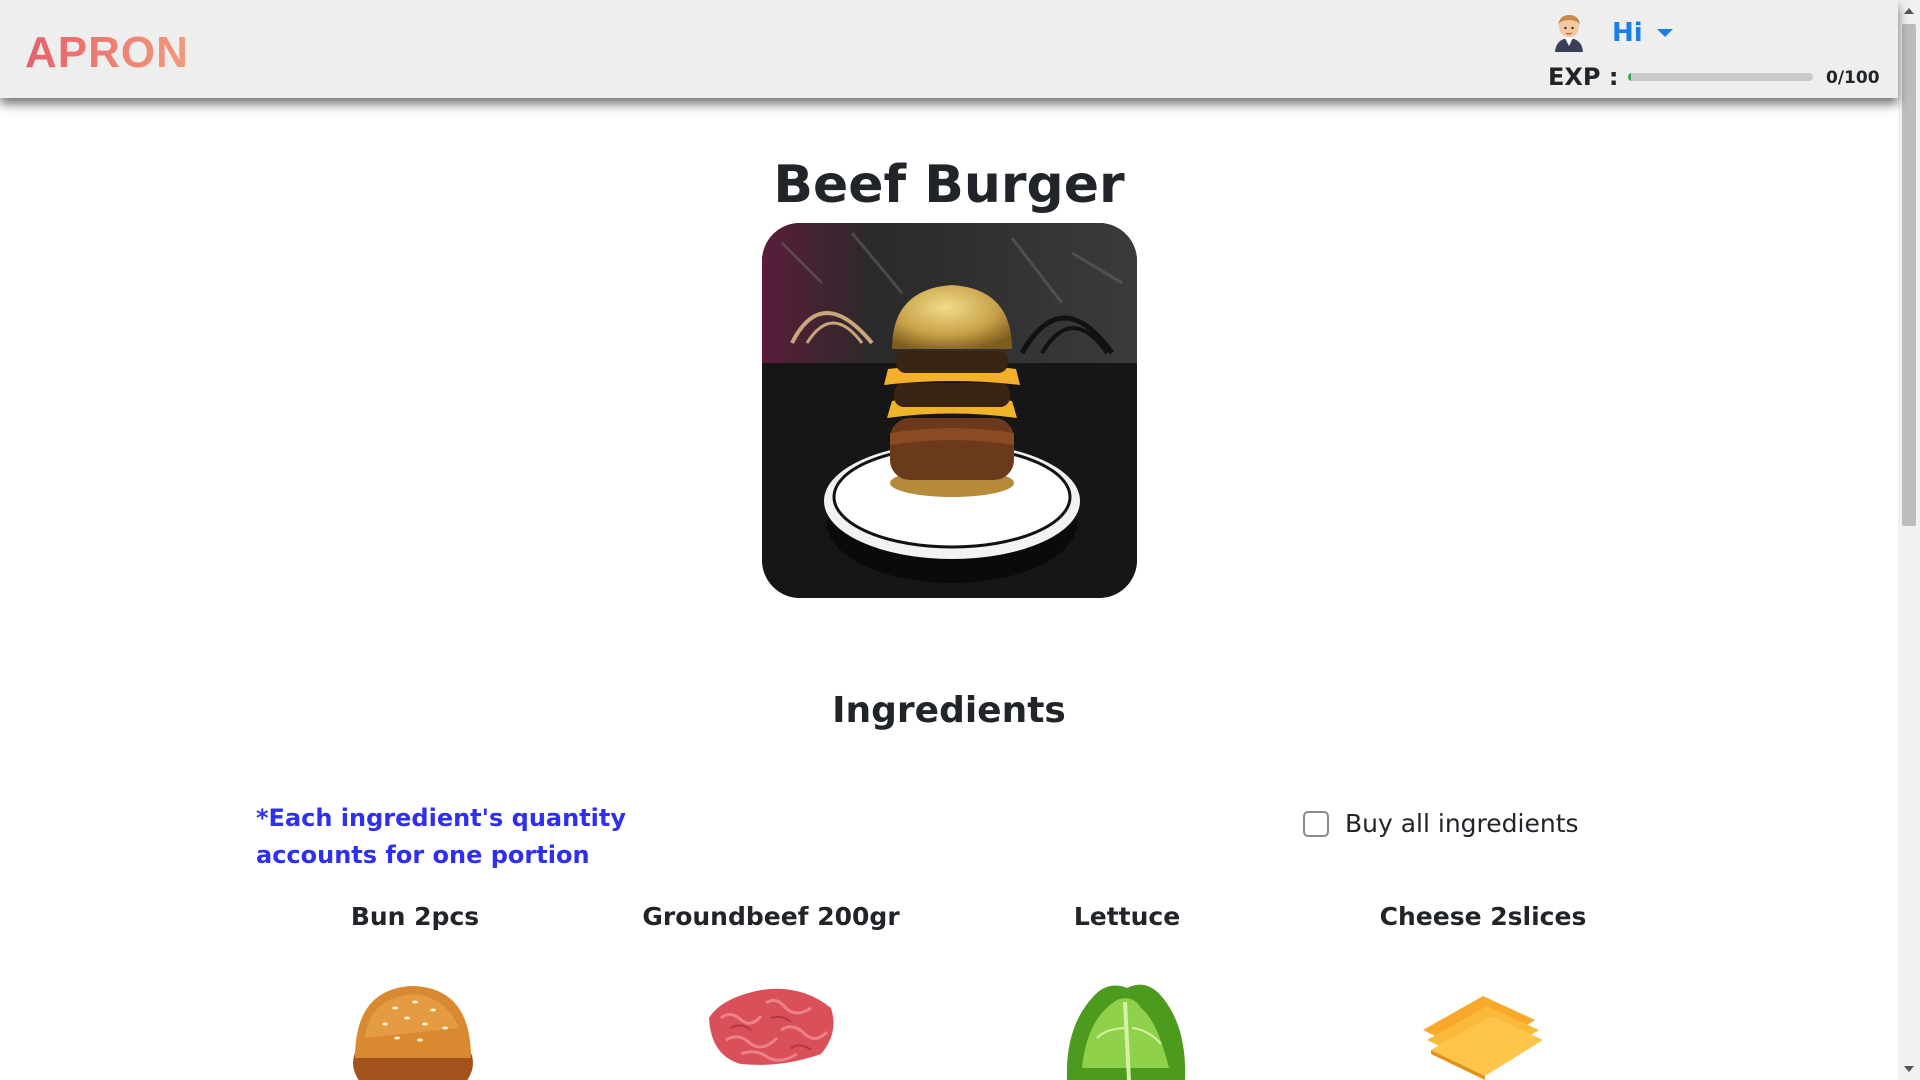  Describe the element at coordinates (1483, 1019) in the screenshot. I see `cheese-image` at that location.